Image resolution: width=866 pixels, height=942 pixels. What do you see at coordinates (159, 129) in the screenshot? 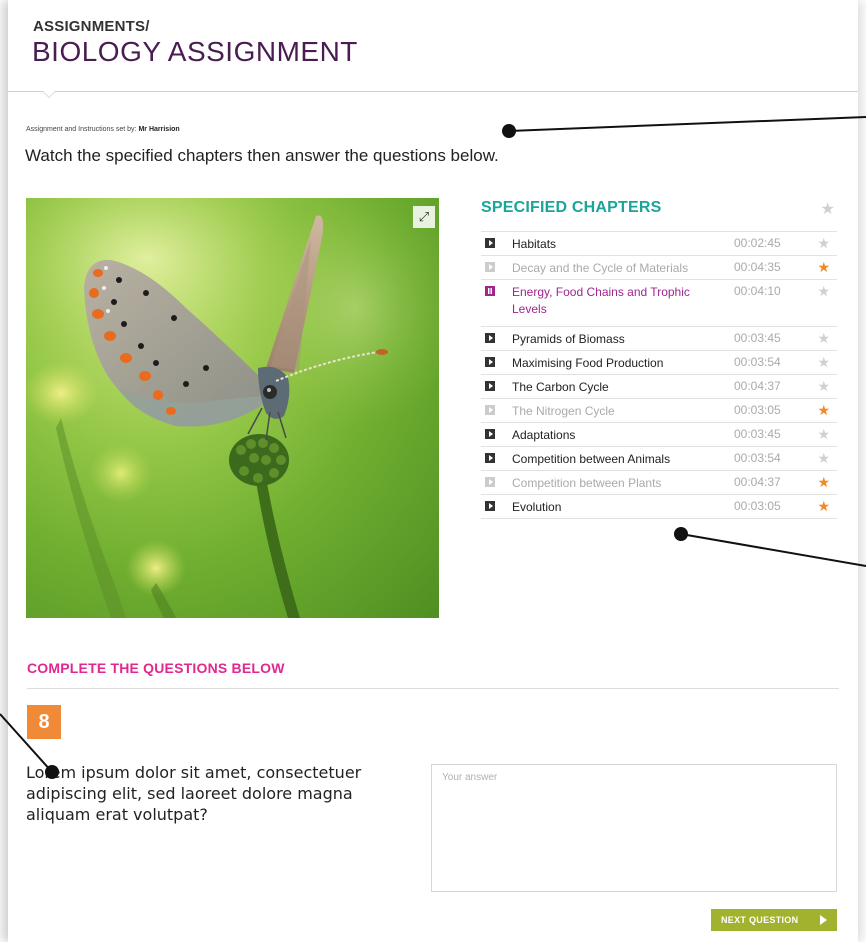
I see `set-by-teacher: Mr Harrision` at bounding box center [159, 129].